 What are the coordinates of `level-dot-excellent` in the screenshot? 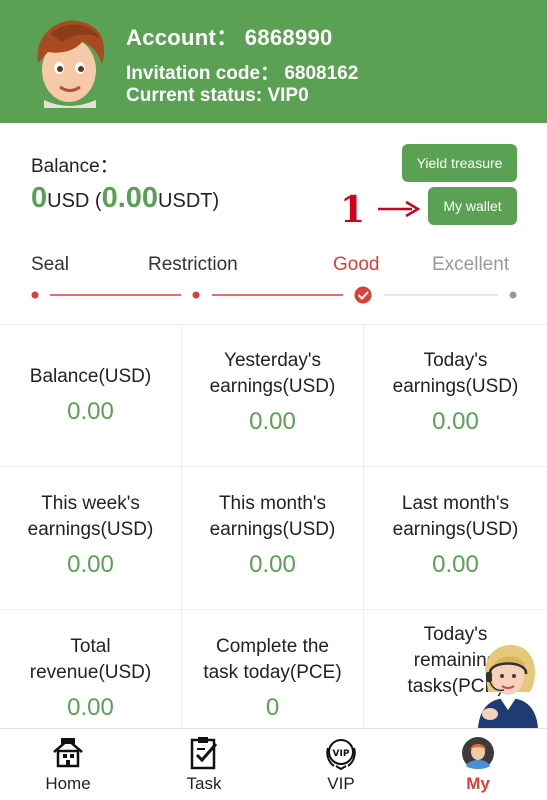 It's located at (513, 295).